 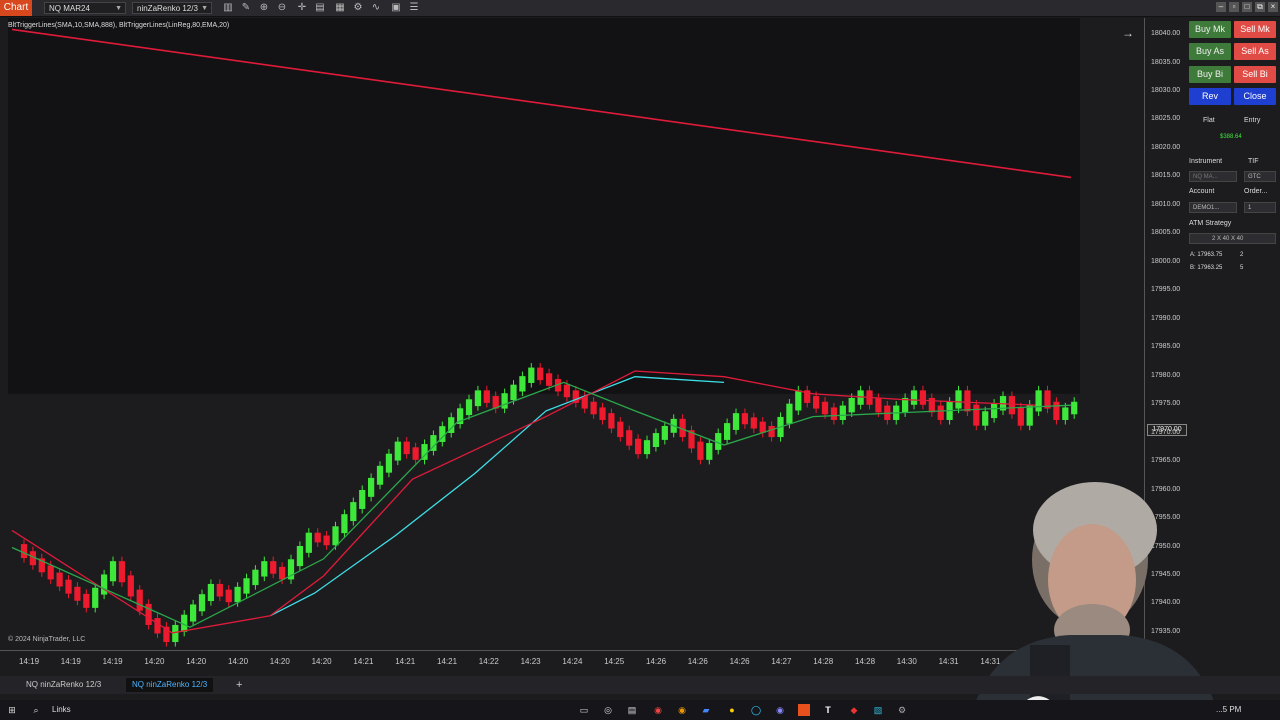 I want to click on price-tick-label: 17980.00, so click(x=1166, y=375).